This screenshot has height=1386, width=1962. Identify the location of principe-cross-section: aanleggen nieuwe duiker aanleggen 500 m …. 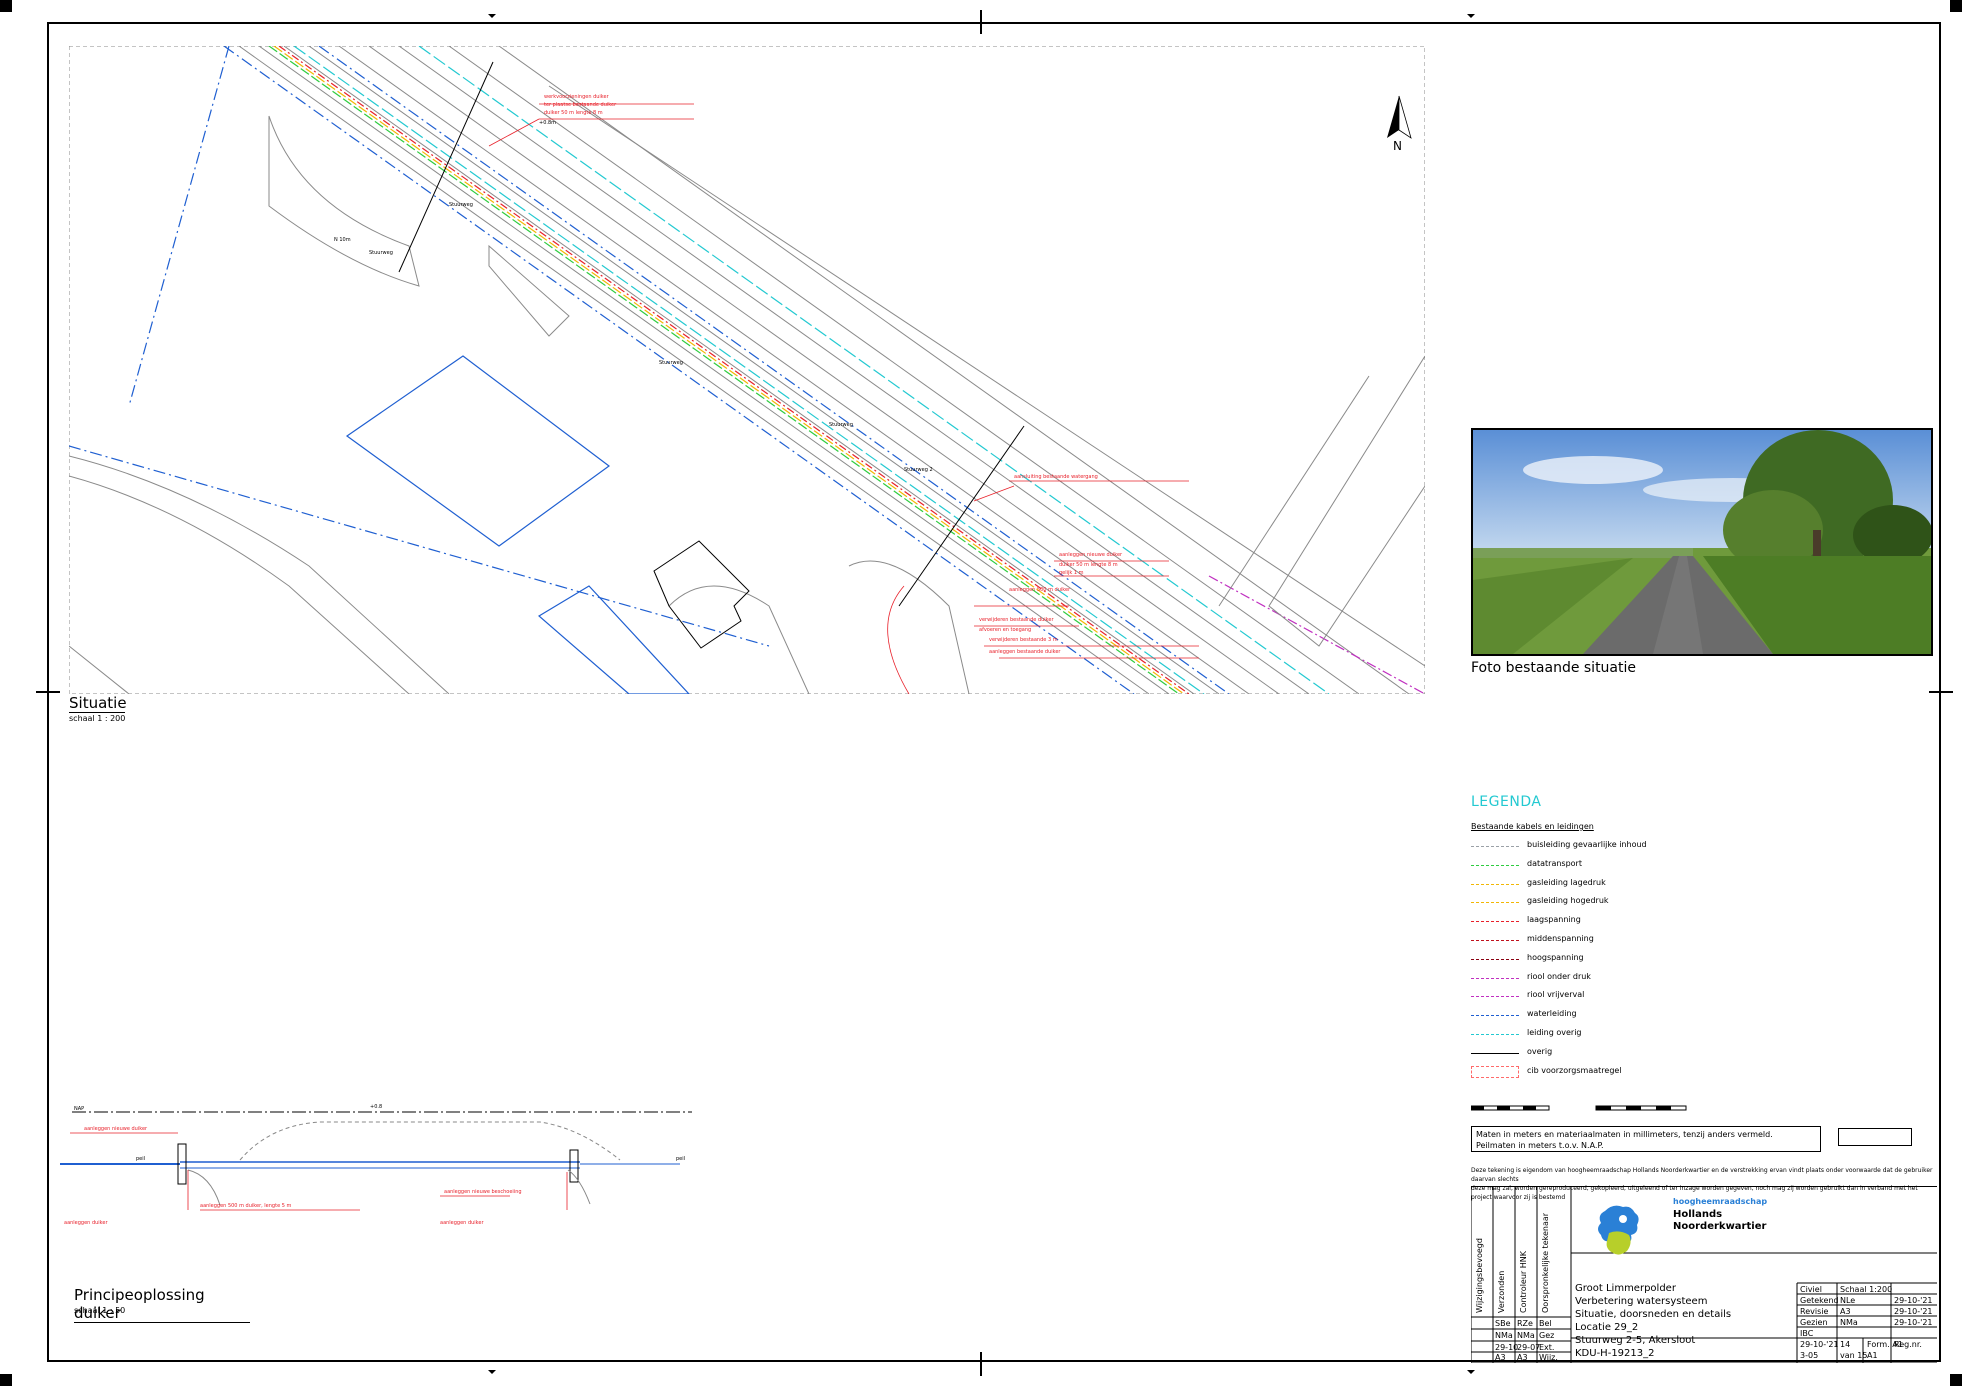
(376, 1165).